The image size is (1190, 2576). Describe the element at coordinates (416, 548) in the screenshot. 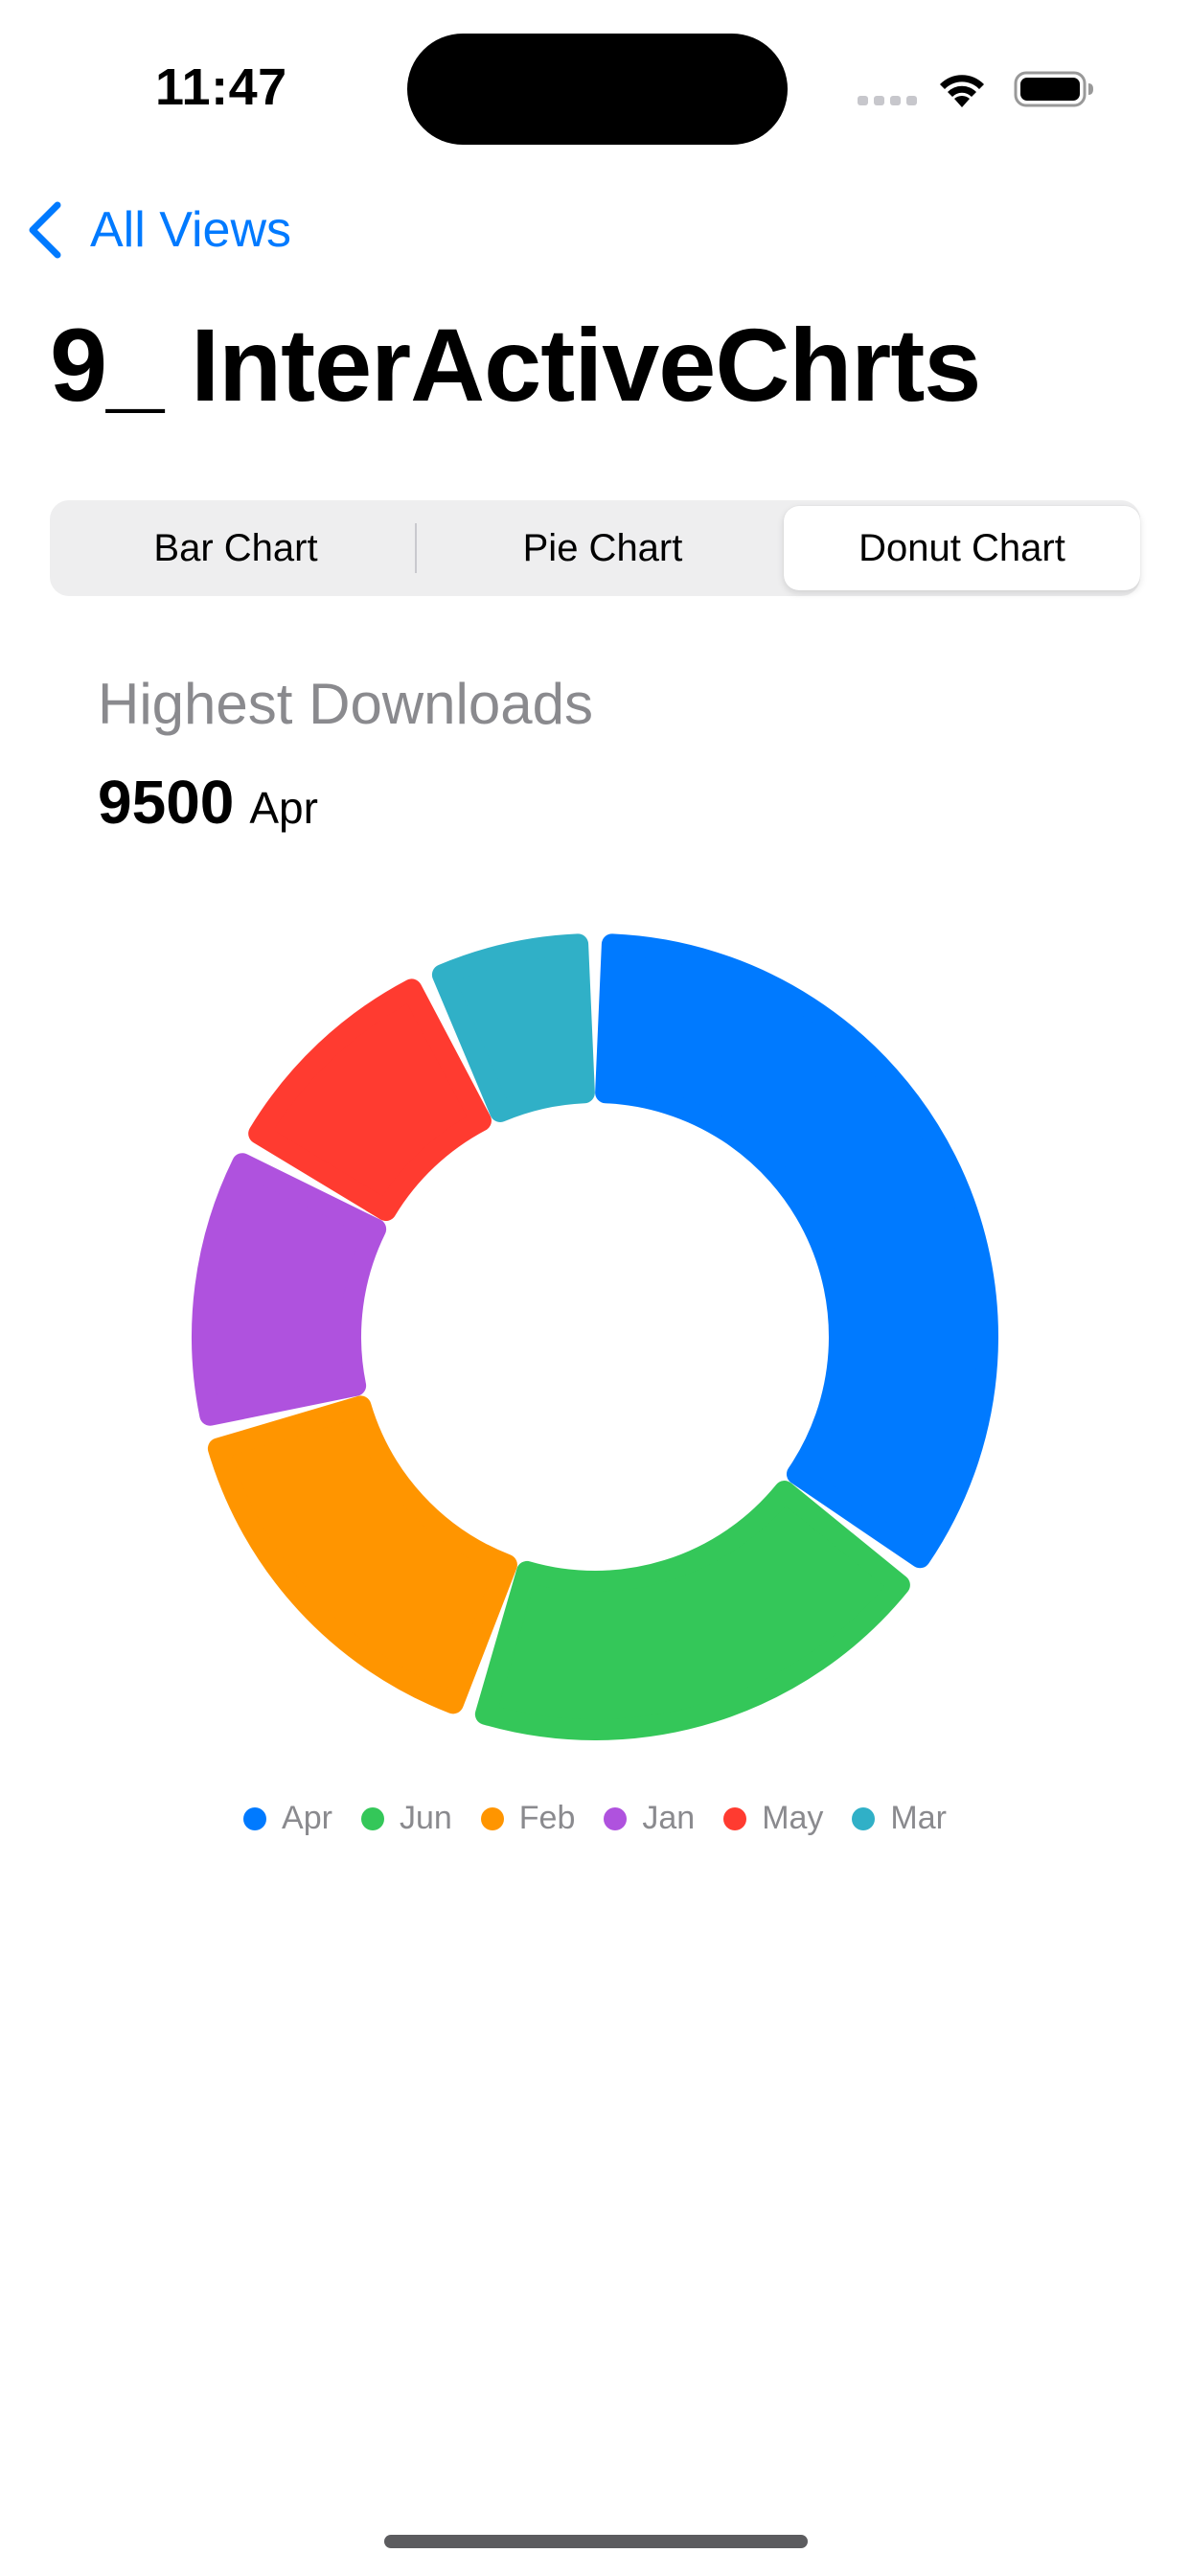

I see `segment-divider` at that location.